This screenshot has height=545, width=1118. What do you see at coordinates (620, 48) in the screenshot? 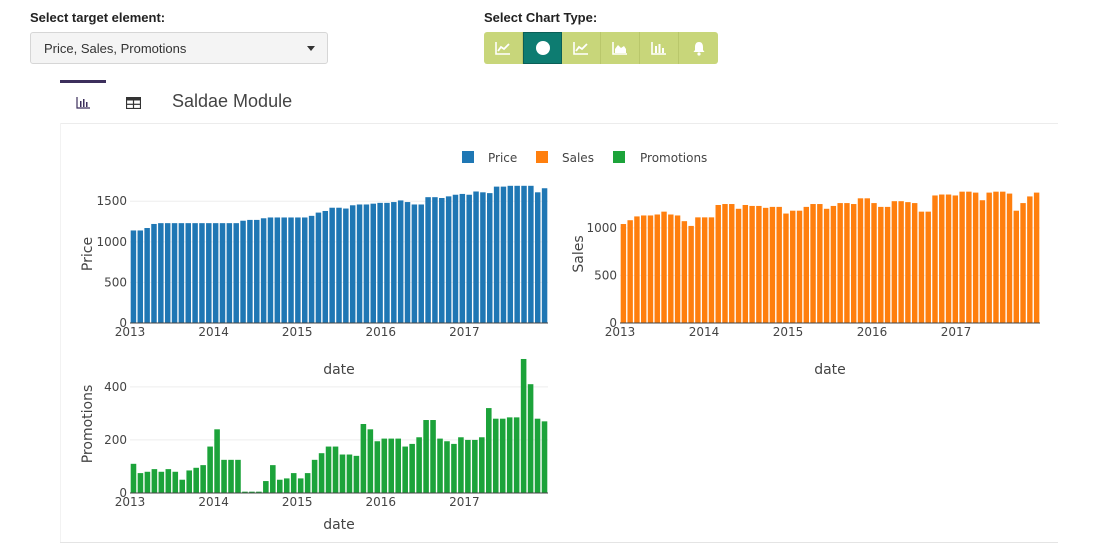
I see `chart-type-button-area` at bounding box center [620, 48].